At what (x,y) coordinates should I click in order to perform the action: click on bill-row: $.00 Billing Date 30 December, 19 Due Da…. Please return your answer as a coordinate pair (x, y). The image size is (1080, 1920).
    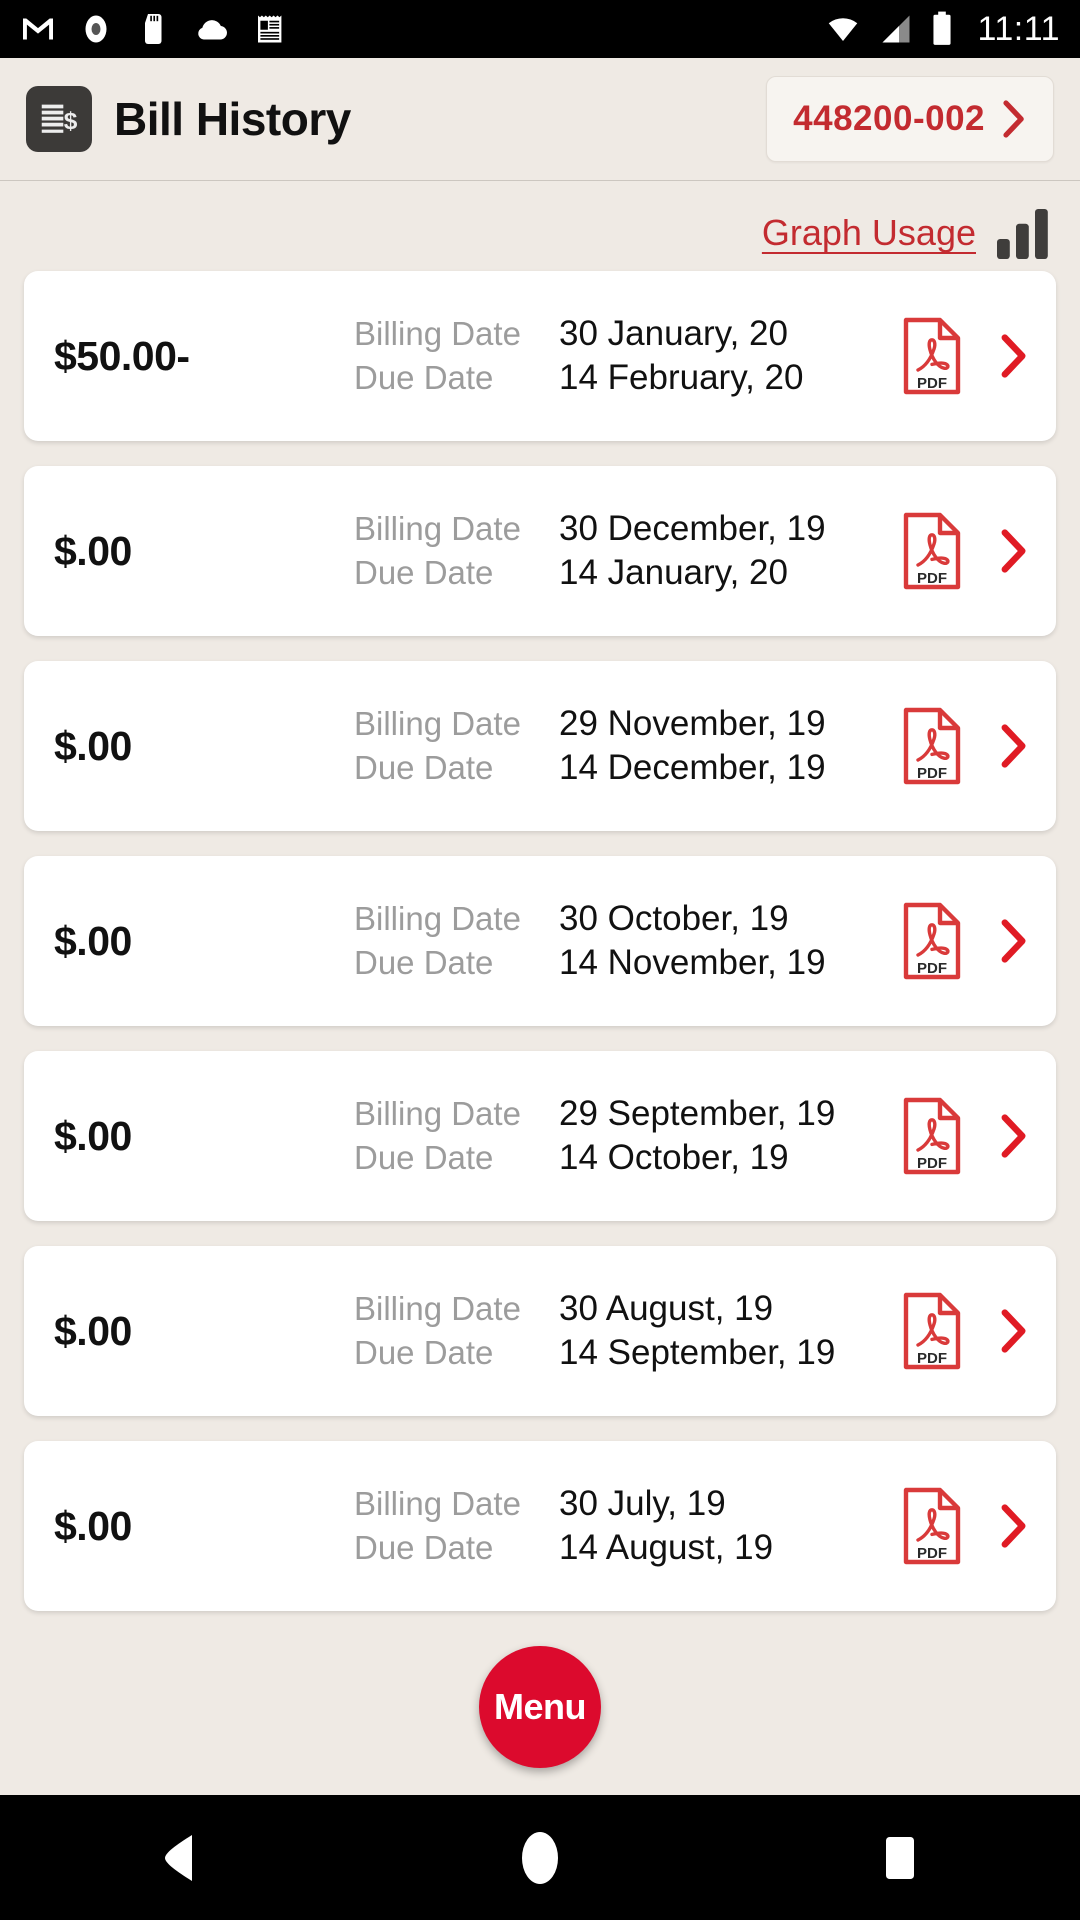
    Looking at the image, I should click on (540, 551).